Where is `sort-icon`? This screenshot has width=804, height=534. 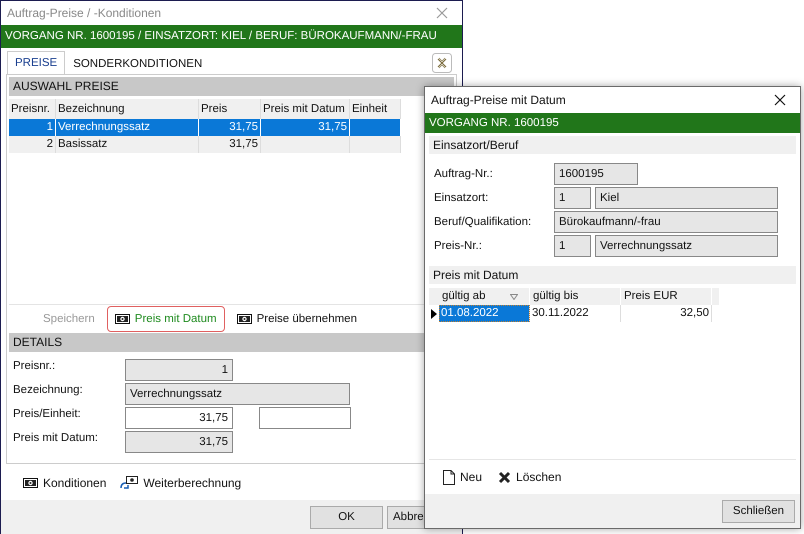 sort-icon is located at coordinates (514, 297).